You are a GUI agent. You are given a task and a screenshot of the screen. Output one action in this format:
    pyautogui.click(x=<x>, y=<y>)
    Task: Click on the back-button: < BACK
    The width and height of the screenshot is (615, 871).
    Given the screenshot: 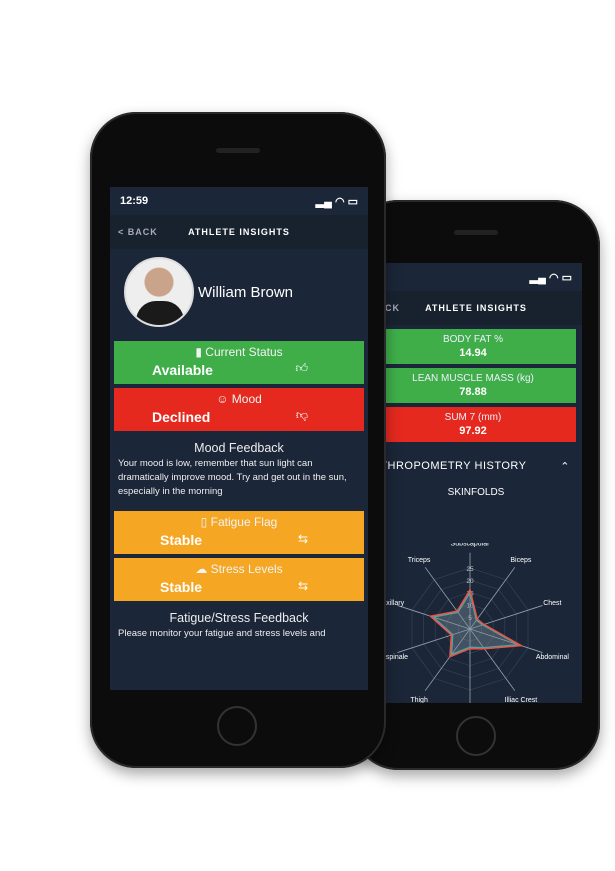 What is the action you would take?
    pyautogui.click(x=138, y=232)
    